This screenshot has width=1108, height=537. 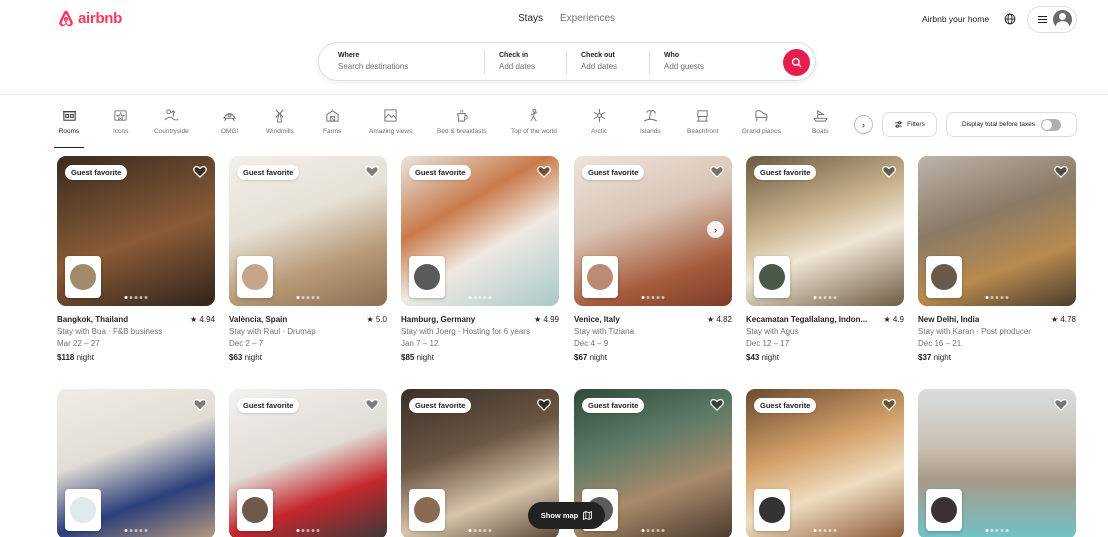 I want to click on icons-icon, so click(x=120, y=116).